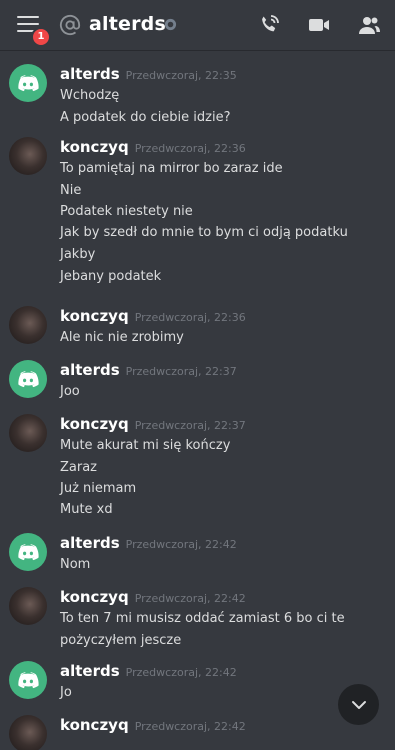 This screenshot has width=395, height=750. I want to click on message-timestamp: Przedwczoraj, 22:35, so click(181, 75).